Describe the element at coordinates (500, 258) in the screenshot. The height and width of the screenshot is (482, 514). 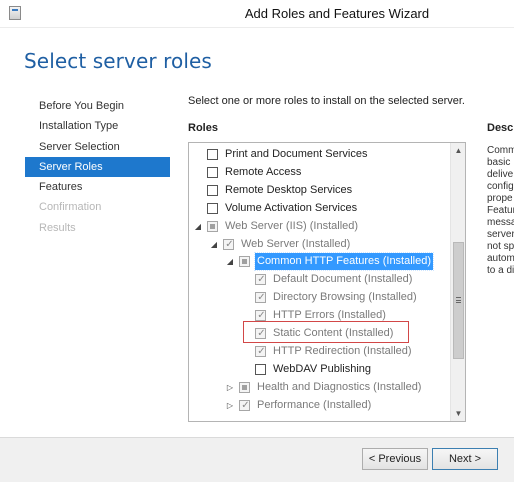
I see `description-line: autom` at that location.